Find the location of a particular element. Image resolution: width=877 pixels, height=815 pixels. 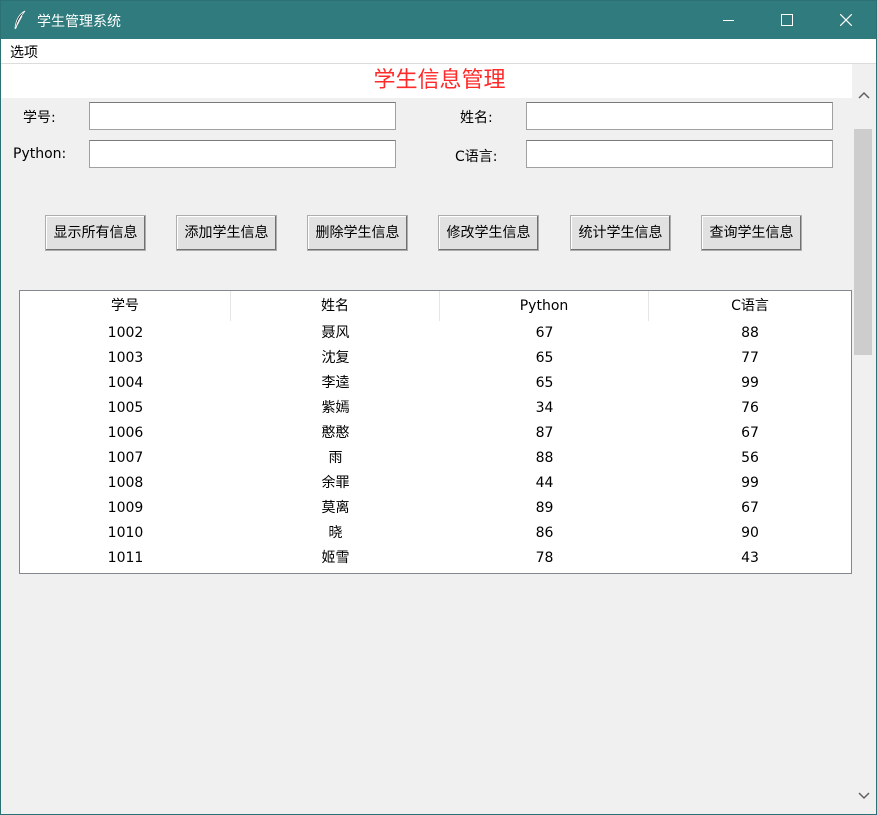

table-row: 1009 莫离 89 67 is located at coordinates (435, 508).